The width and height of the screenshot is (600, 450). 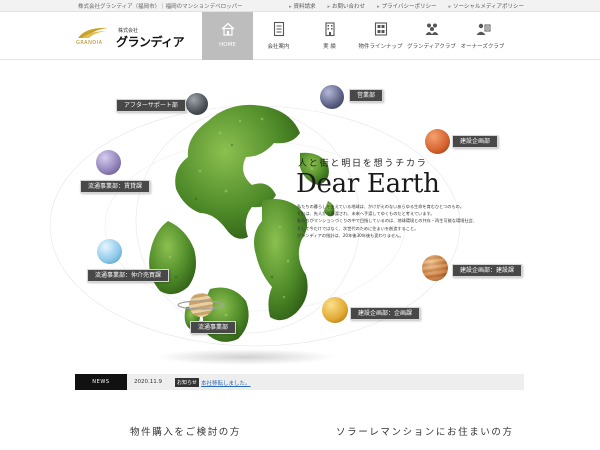 I want to click on nav-company: 会社案内, so click(x=278, y=36).